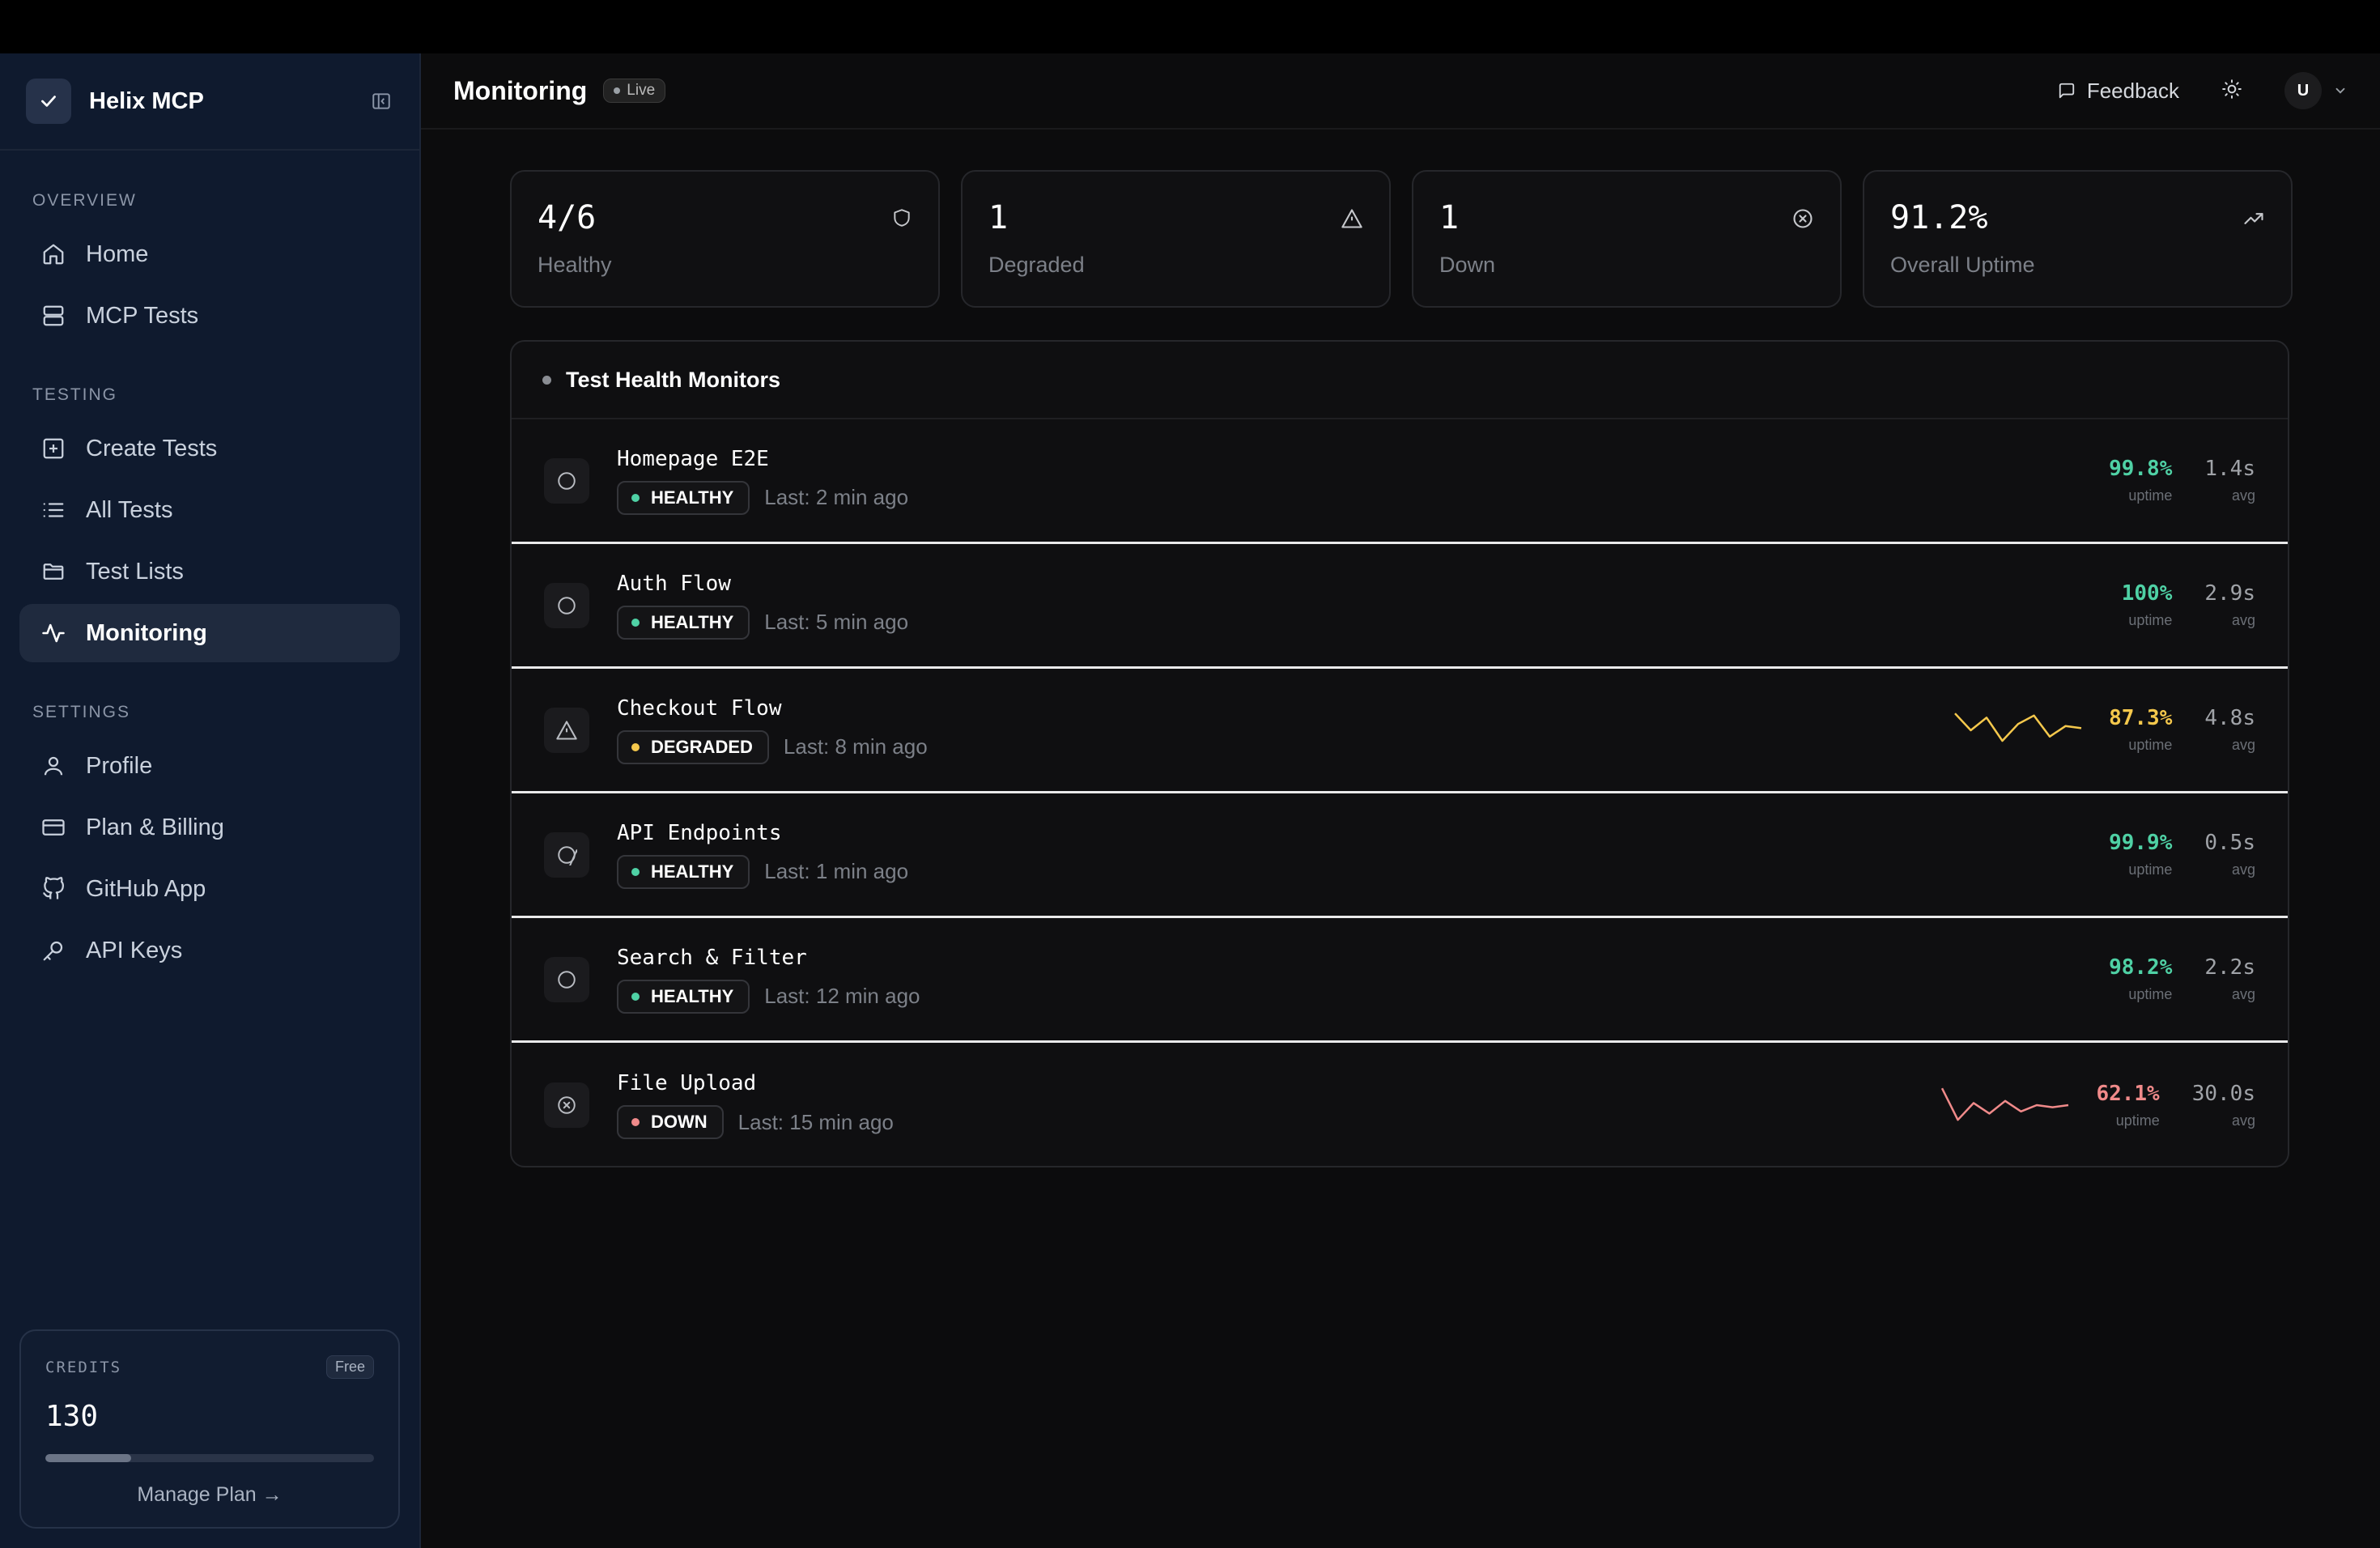  Describe the element at coordinates (142, 315) in the screenshot. I see `sidebar-item-label: MCP Tests` at that location.